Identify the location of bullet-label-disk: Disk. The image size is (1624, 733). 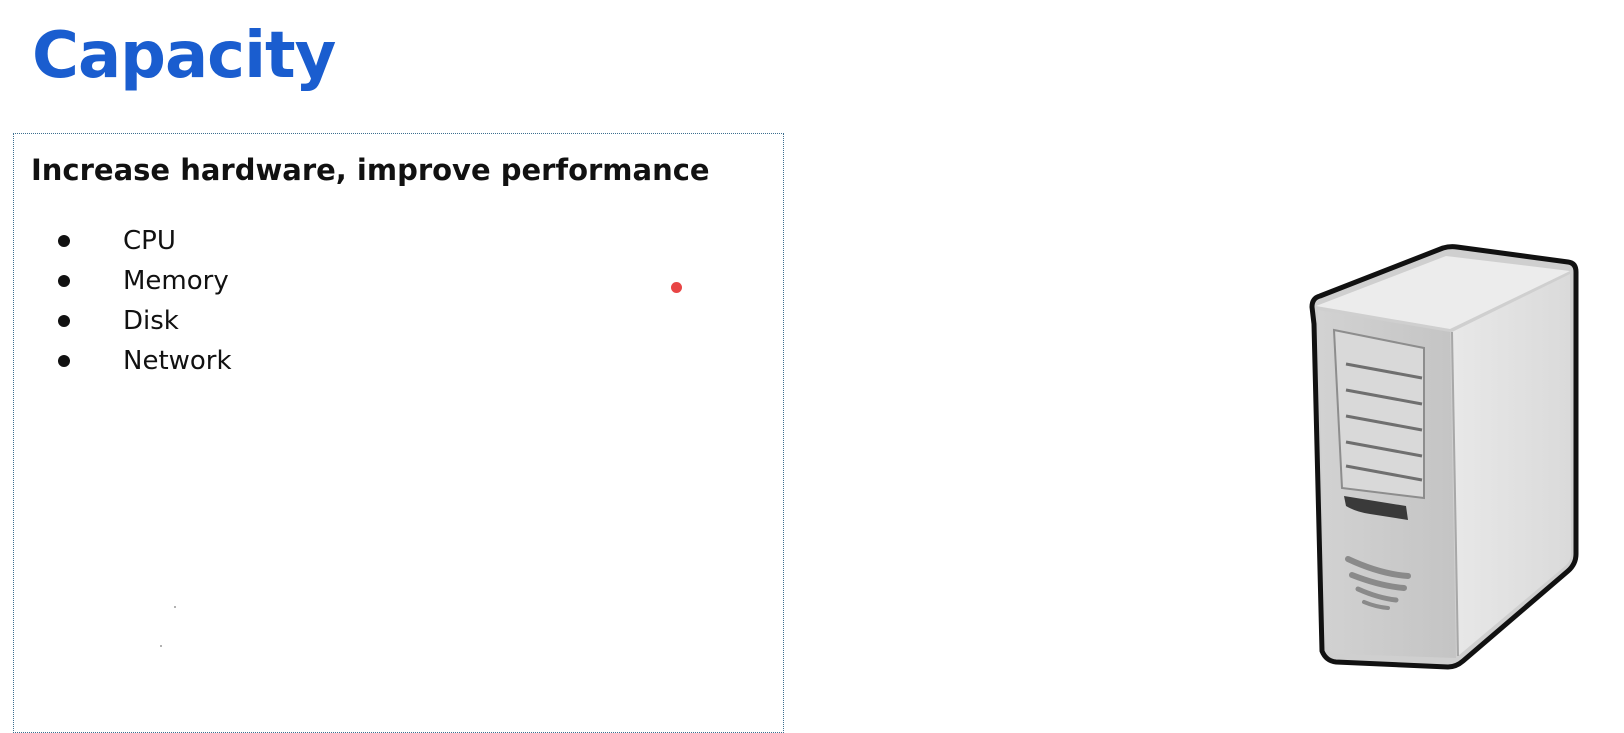
(151, 321).